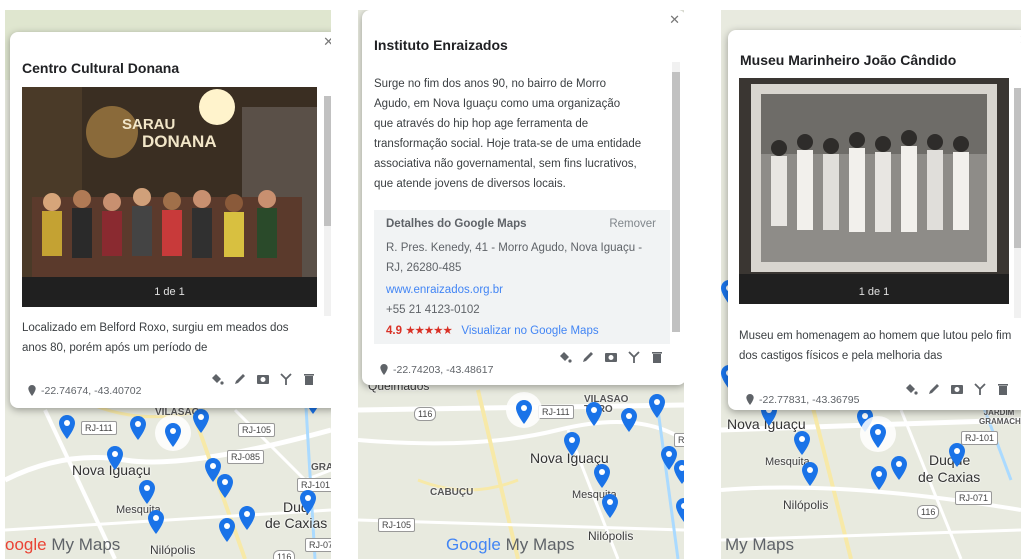  What do you see at coordinates (296, 523) in the screenshot?
I see `map-label-de-caxias: de Caxias` at bounding box center [296, 523].